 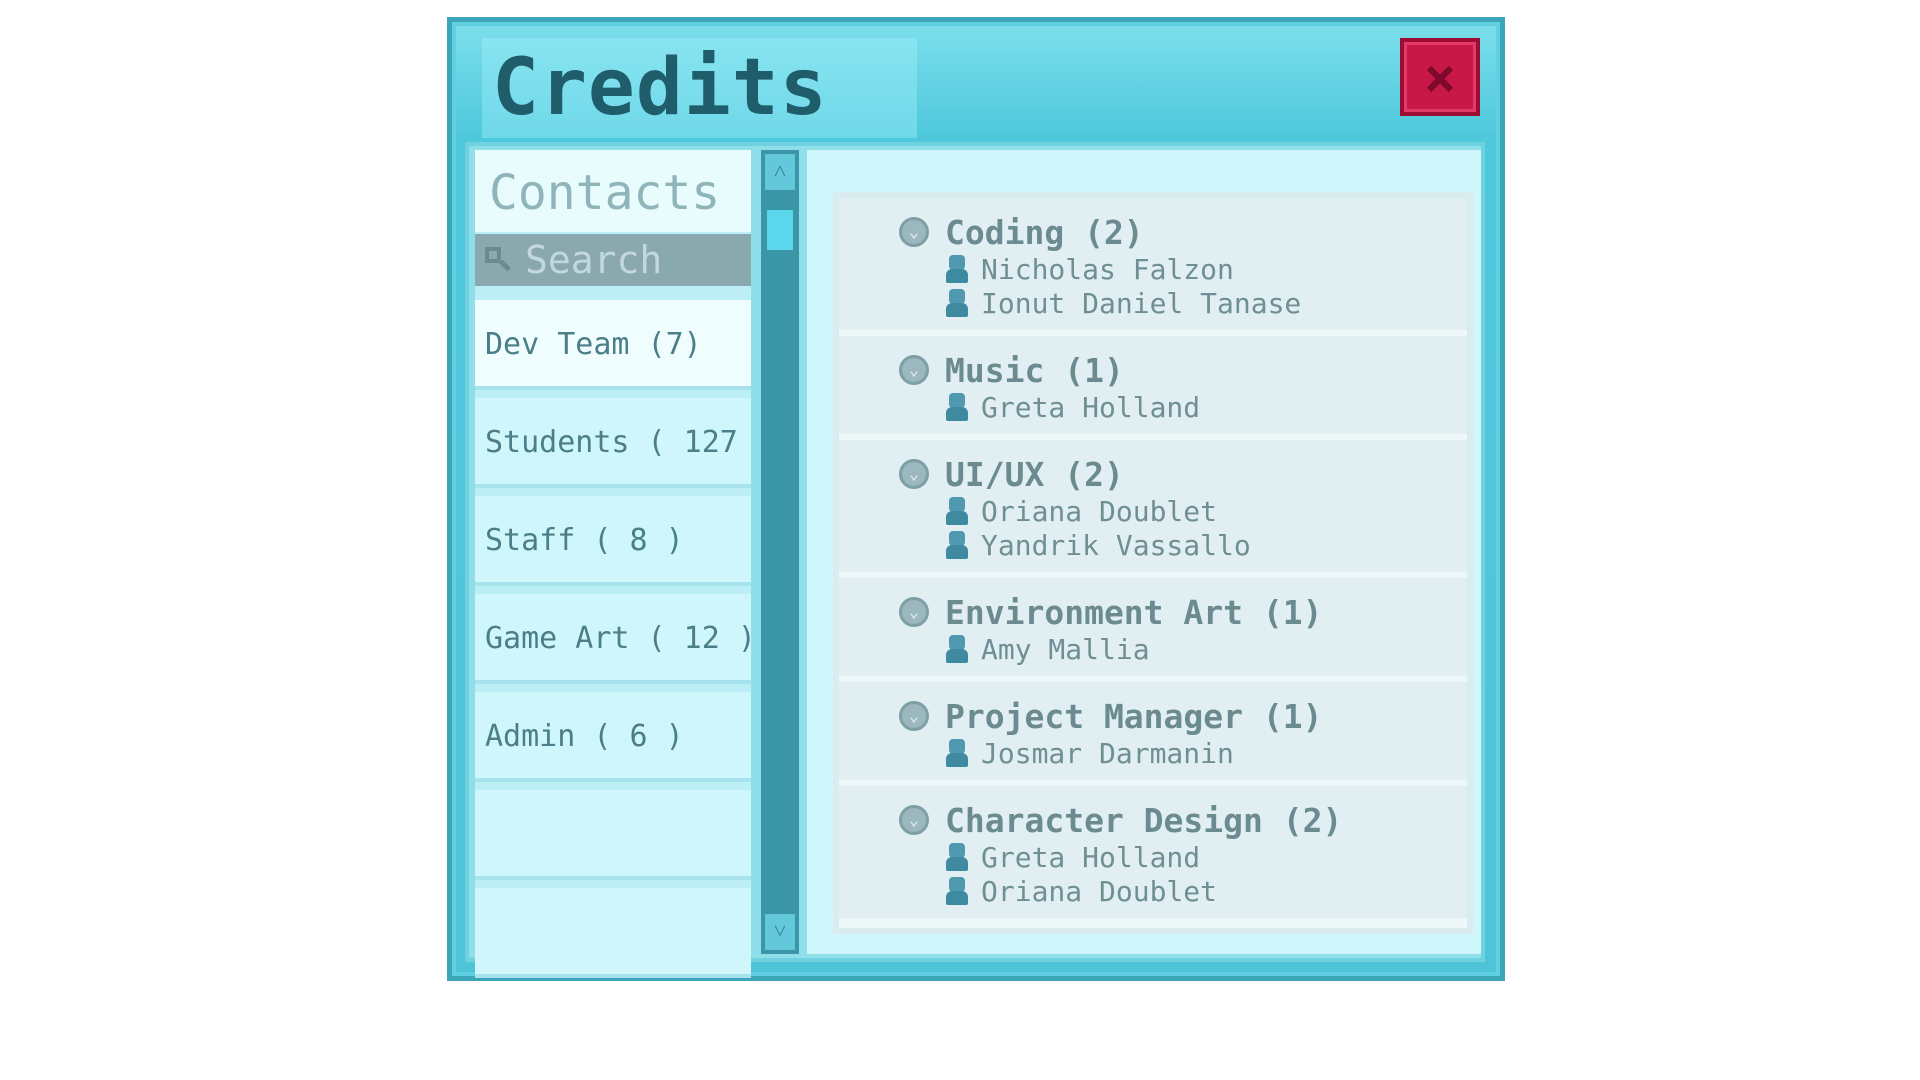 What do you see at coordinates (1183, 474) in the screenshot?
I see `group-header: ⌄ UI/UX (2)` at bounding box center [1183, 474].